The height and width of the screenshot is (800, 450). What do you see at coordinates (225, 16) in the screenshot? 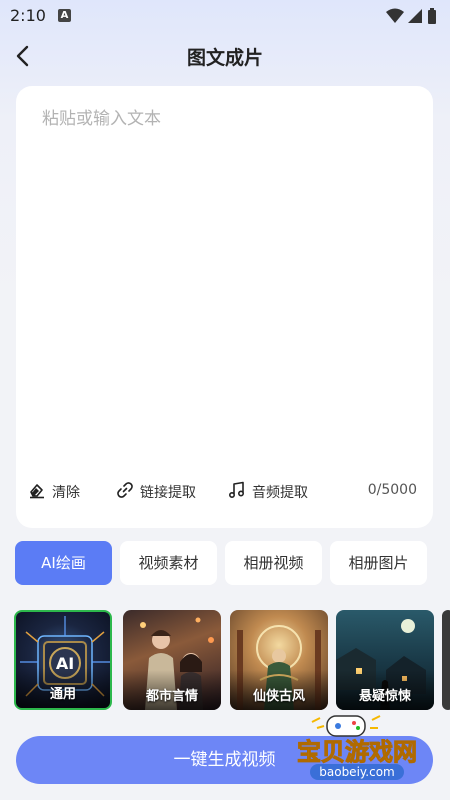
I see `status-bar: 2:10 A` at bounding box center [225, 16].